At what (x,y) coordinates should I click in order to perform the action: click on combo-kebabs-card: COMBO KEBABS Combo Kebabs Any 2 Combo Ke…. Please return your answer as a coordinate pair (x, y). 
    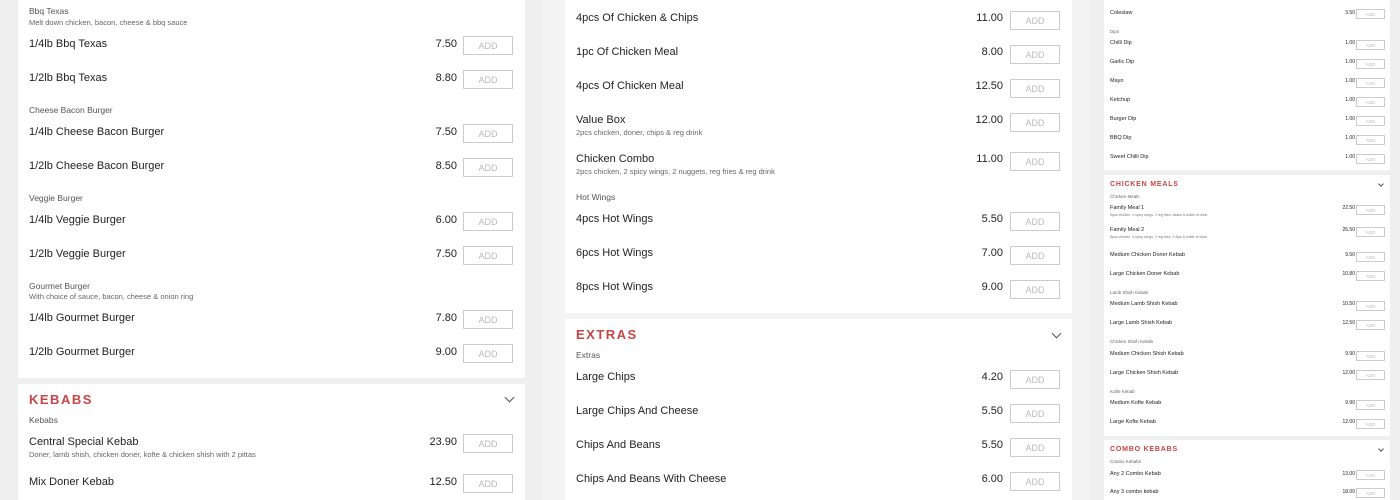
    Looking at the image, I should click on (1247, 470).